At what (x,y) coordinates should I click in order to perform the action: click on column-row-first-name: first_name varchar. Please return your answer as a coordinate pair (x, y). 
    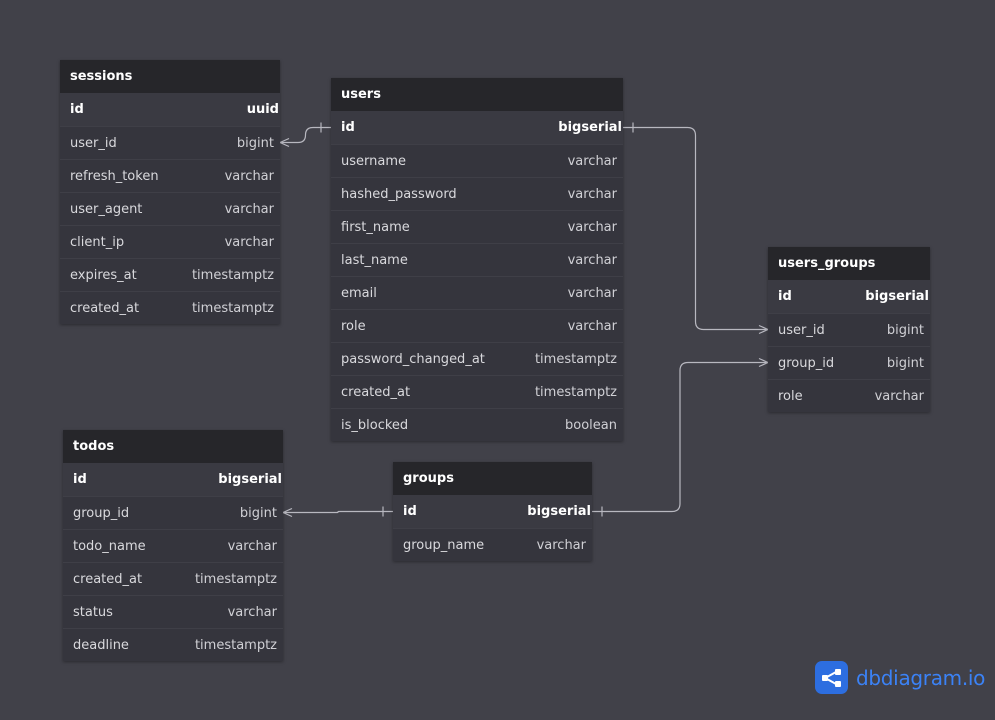
    Looking at the image, I should click on (477, 226).